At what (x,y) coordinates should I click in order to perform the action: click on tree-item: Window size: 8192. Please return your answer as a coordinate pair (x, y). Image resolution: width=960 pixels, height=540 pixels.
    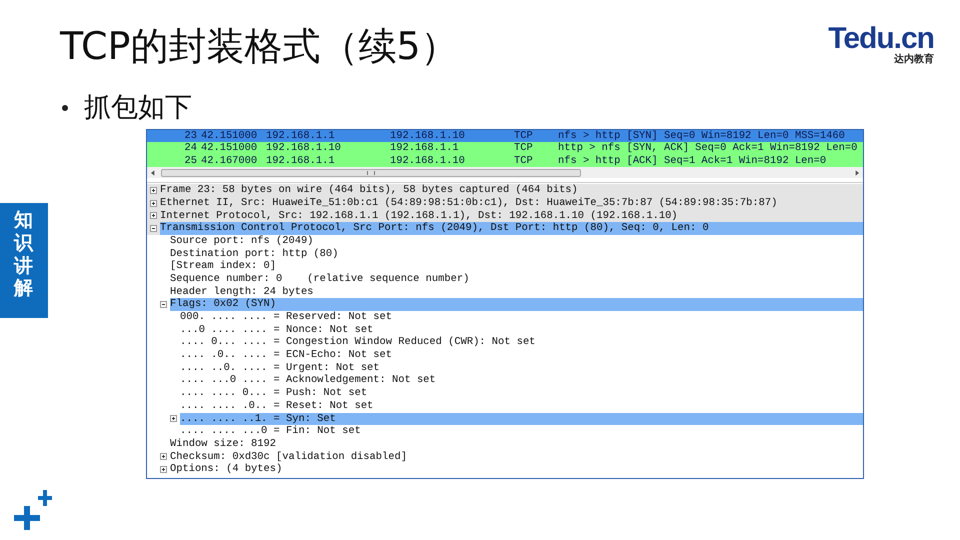
    Looking at the image, I should click on (224, 444).